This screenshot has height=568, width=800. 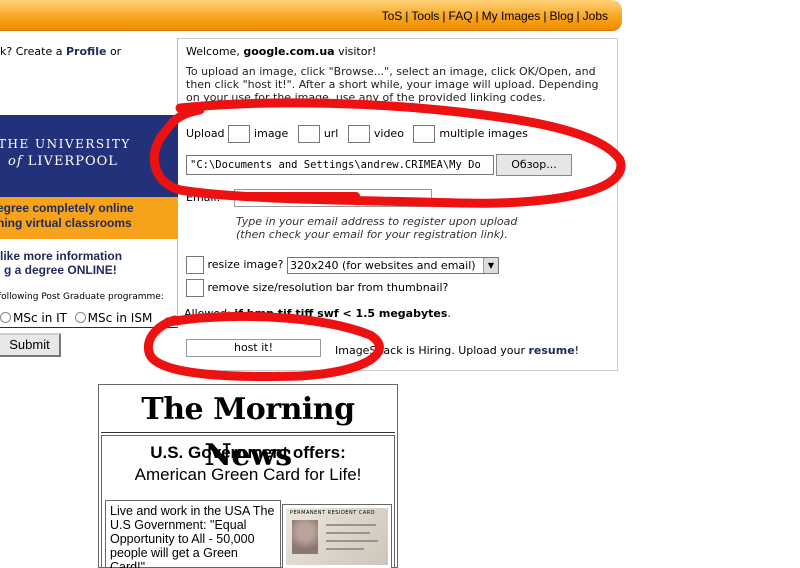 I want to click on more-info-line2: g a degree ONLINE!, so click(x=60, y=270).